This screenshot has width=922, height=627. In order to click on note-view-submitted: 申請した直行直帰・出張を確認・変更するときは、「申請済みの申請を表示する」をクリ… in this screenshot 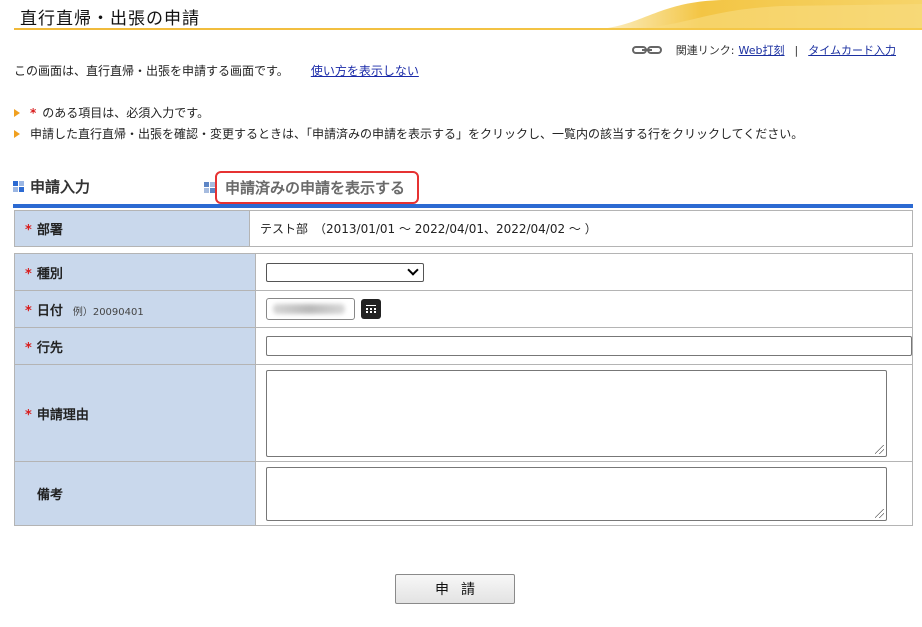, I will do `click(408, 133)`.